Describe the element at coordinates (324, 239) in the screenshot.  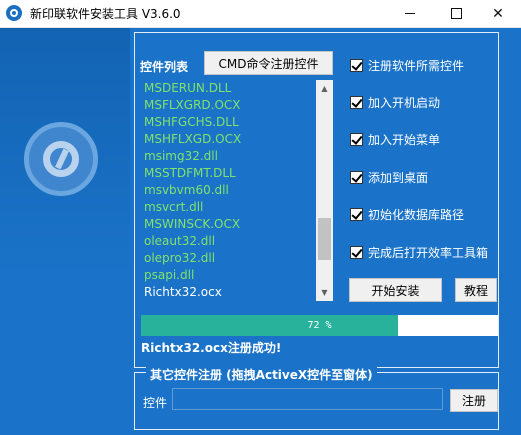
I see `scroll-thumb` at that location.